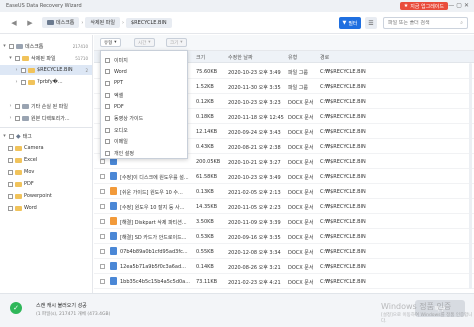 This screenshot has height=327, width=474. I want to click on sidebar-item-recycle-bin: › $RECYCLE.BIN 2, so click(46, 70).